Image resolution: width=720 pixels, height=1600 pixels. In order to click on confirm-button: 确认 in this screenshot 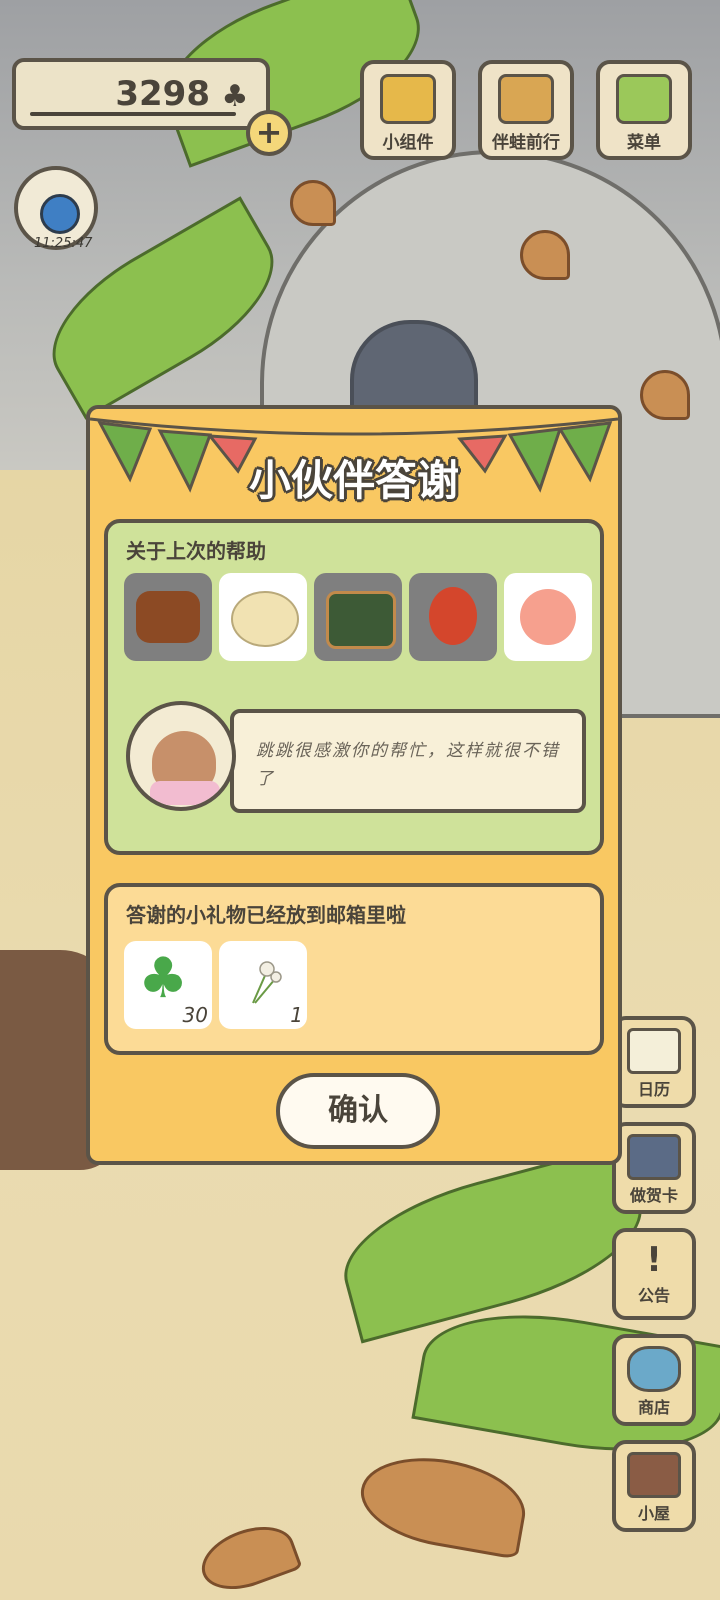, I will do `click(358, 1111)`.